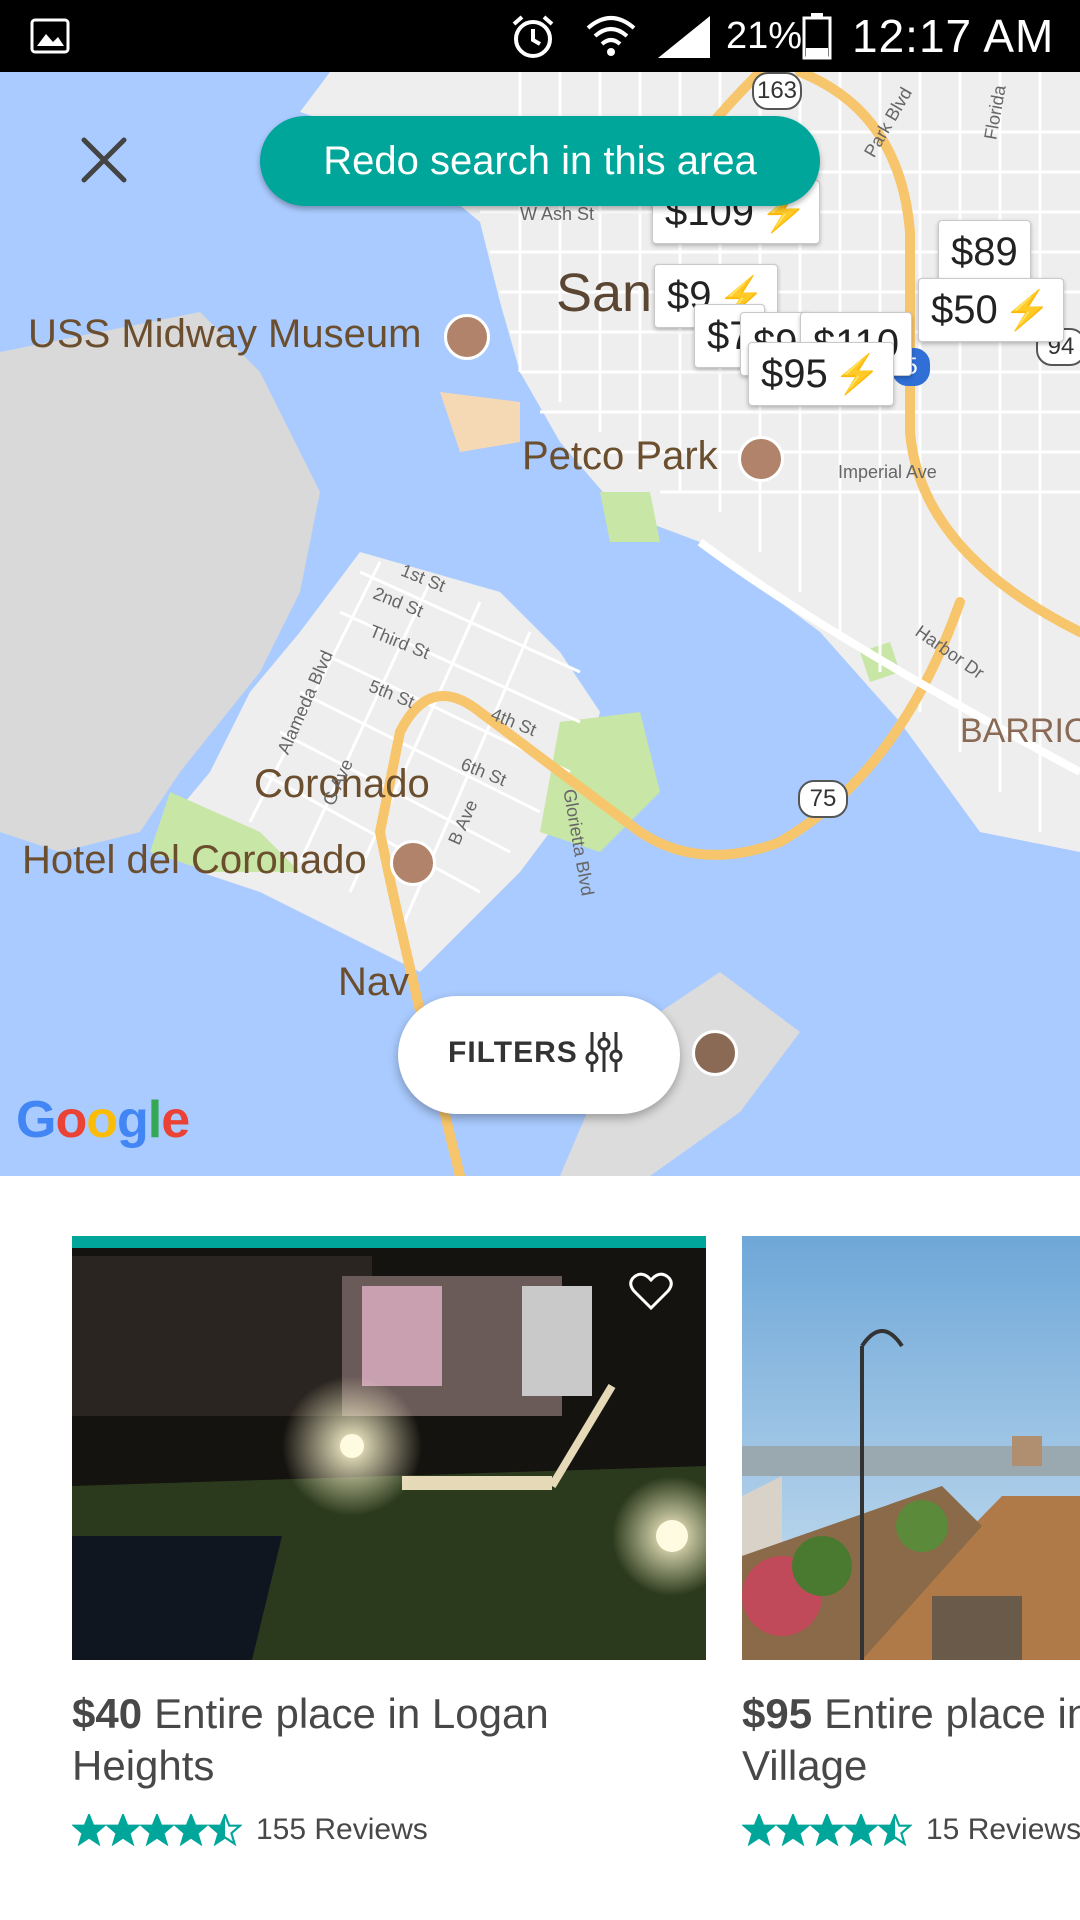 Image resolution: width=1080 pixels, height=1920 pixels. I want to click on rating-row: 15 Reviews, so click(911, 1830).